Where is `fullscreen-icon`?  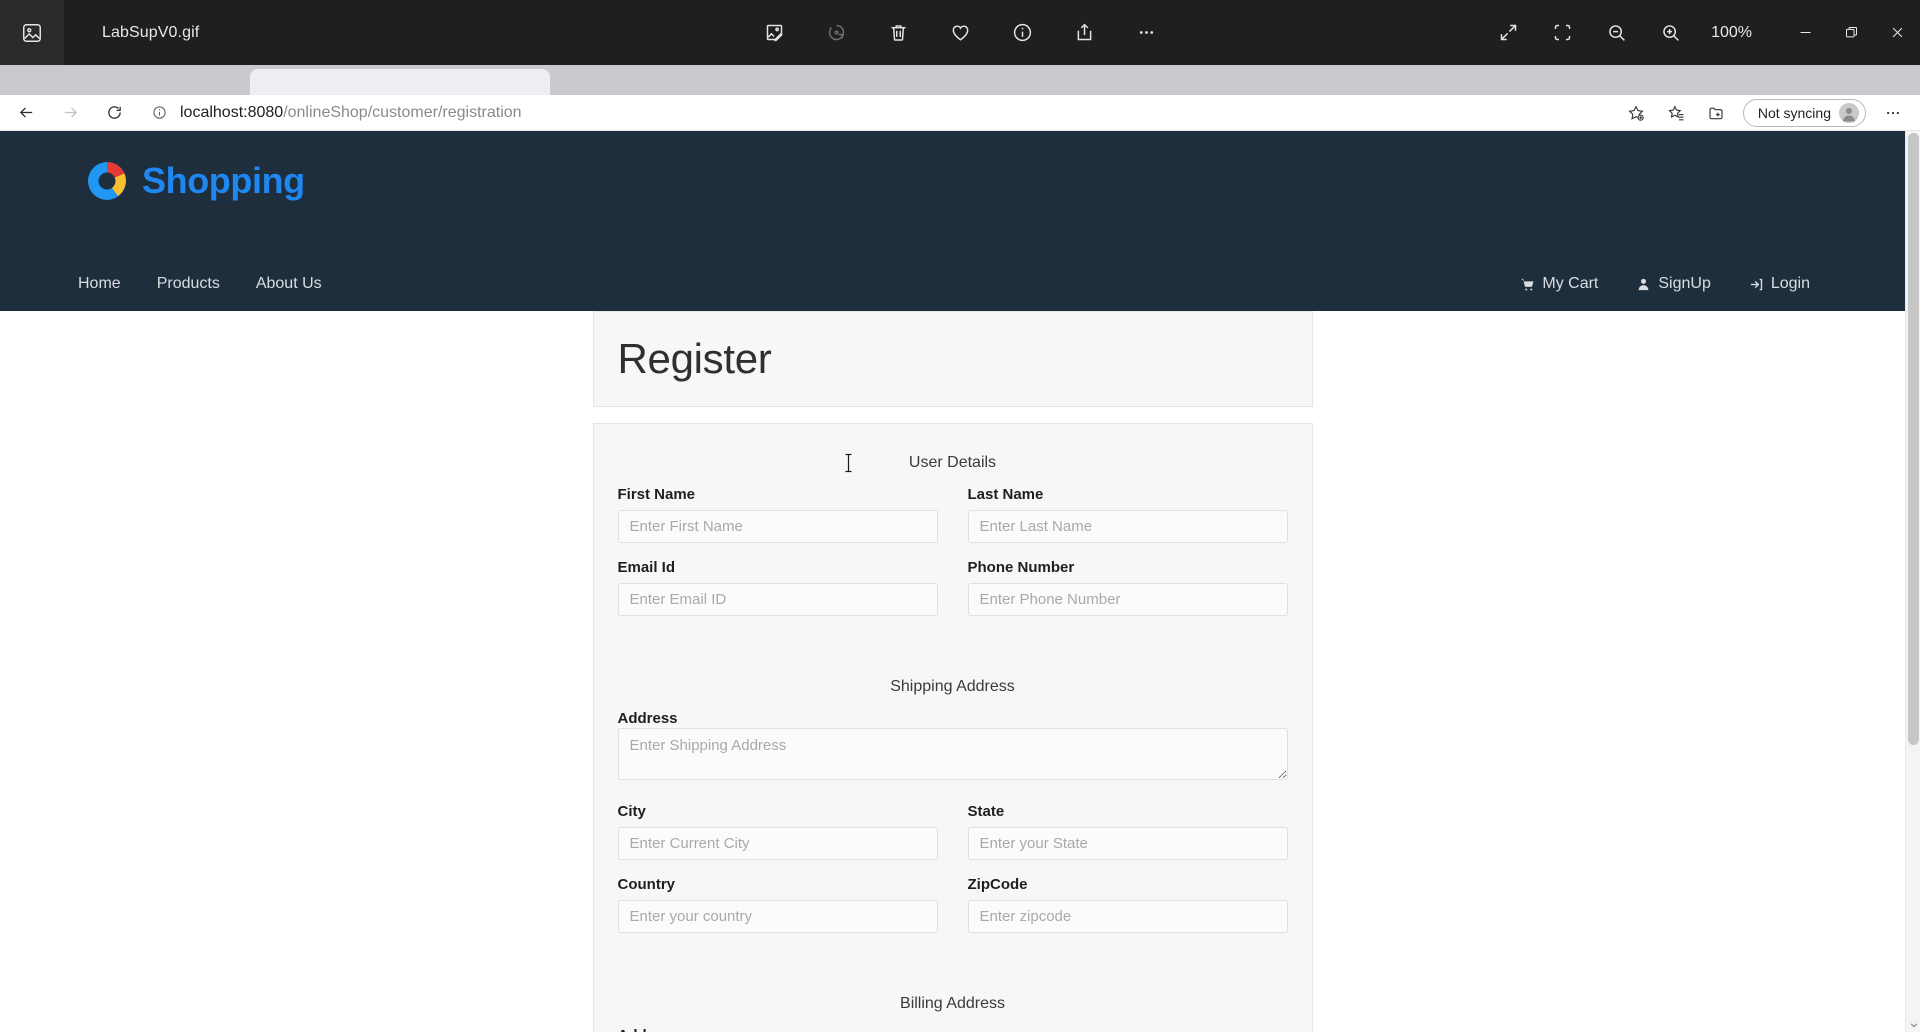
fullscreen-icon is located at coordinates (1508, 33).